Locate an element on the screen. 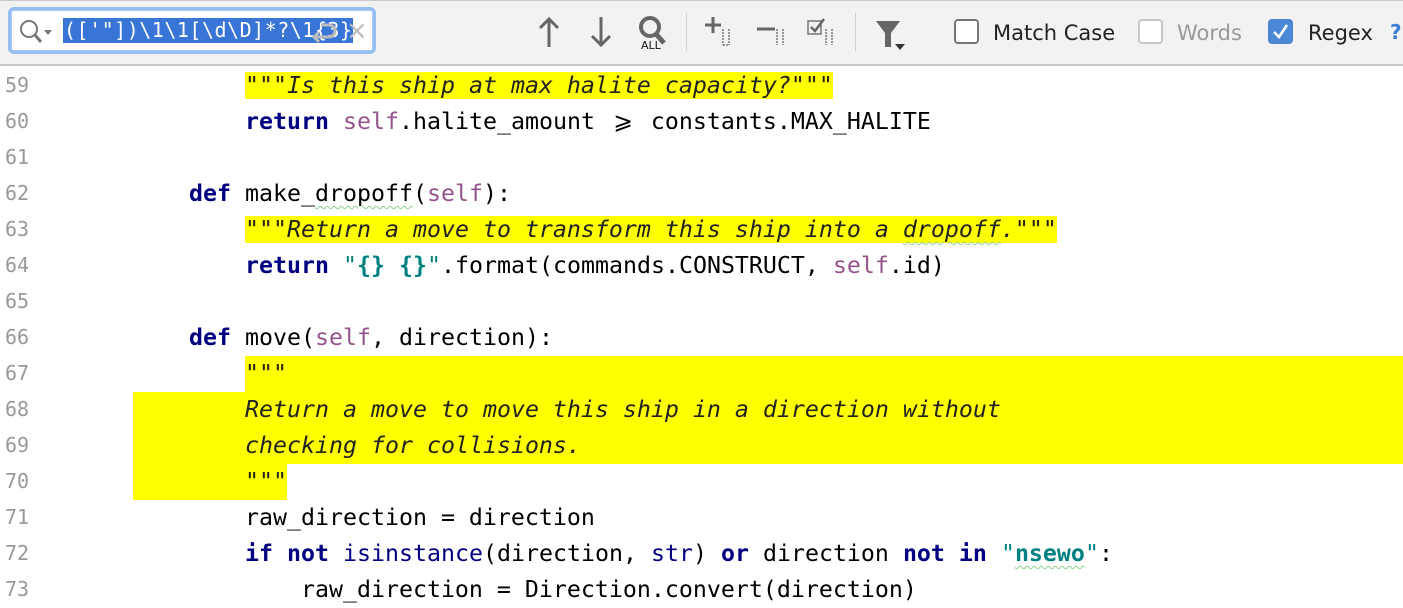  code-token: ⩾ is located at coordinates (623, 121).